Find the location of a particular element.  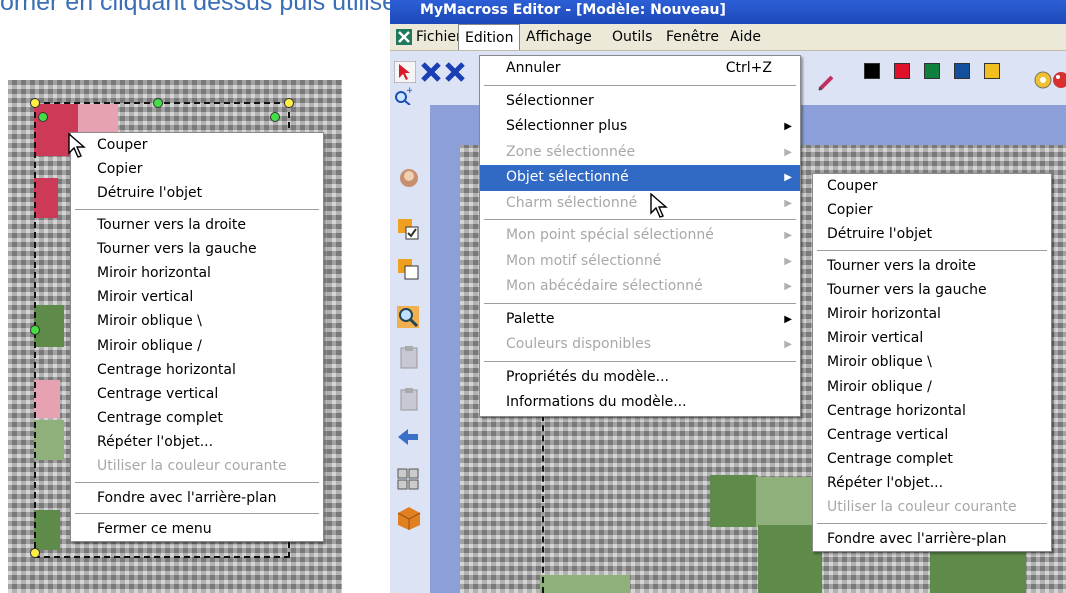

menubar-label: Affichage is located at coordinates (559, 37).